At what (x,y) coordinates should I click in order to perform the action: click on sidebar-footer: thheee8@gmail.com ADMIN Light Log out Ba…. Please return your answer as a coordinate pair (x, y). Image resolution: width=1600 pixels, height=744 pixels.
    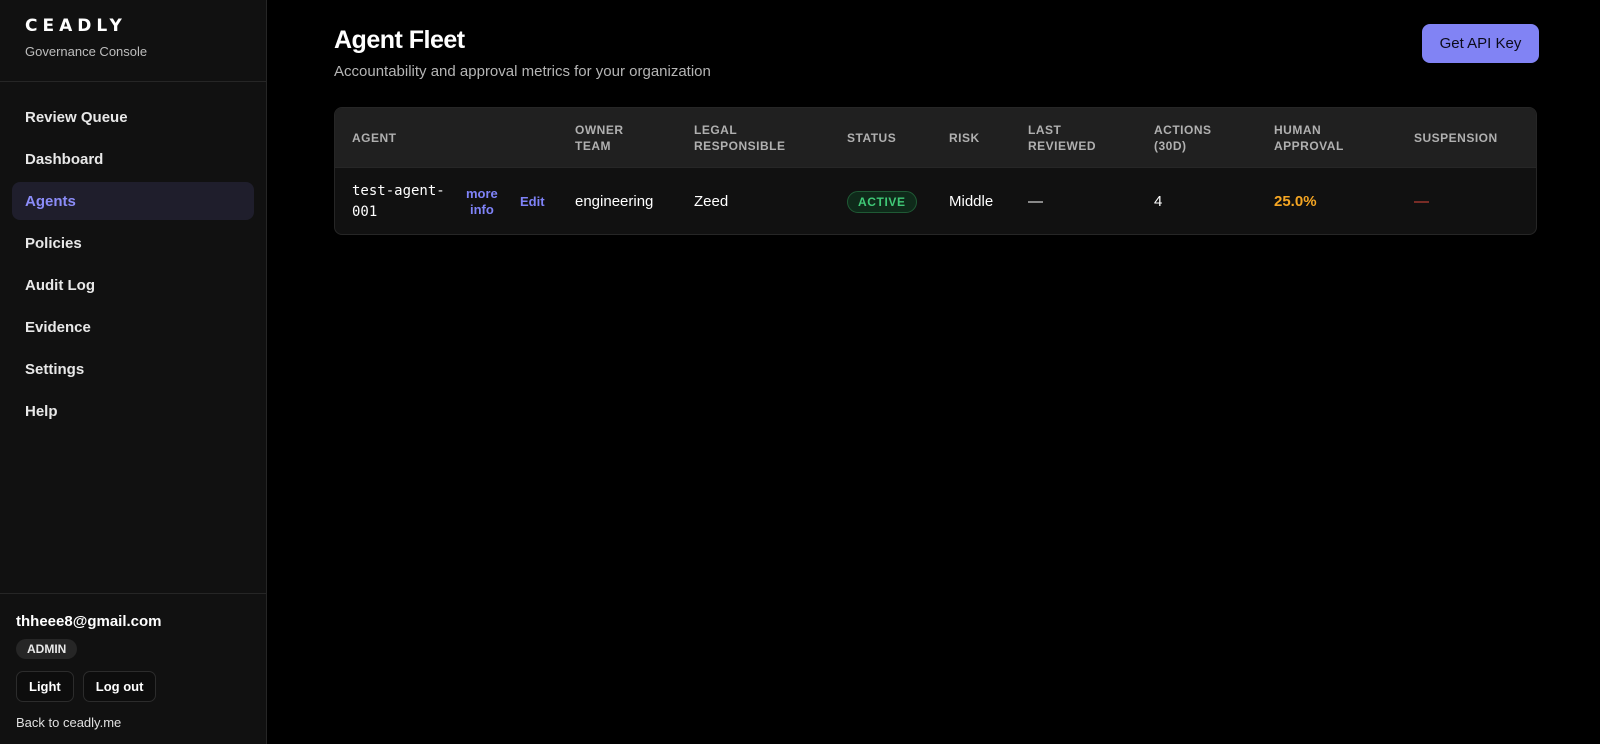
    Looking at the image, I should click on (133, 668).